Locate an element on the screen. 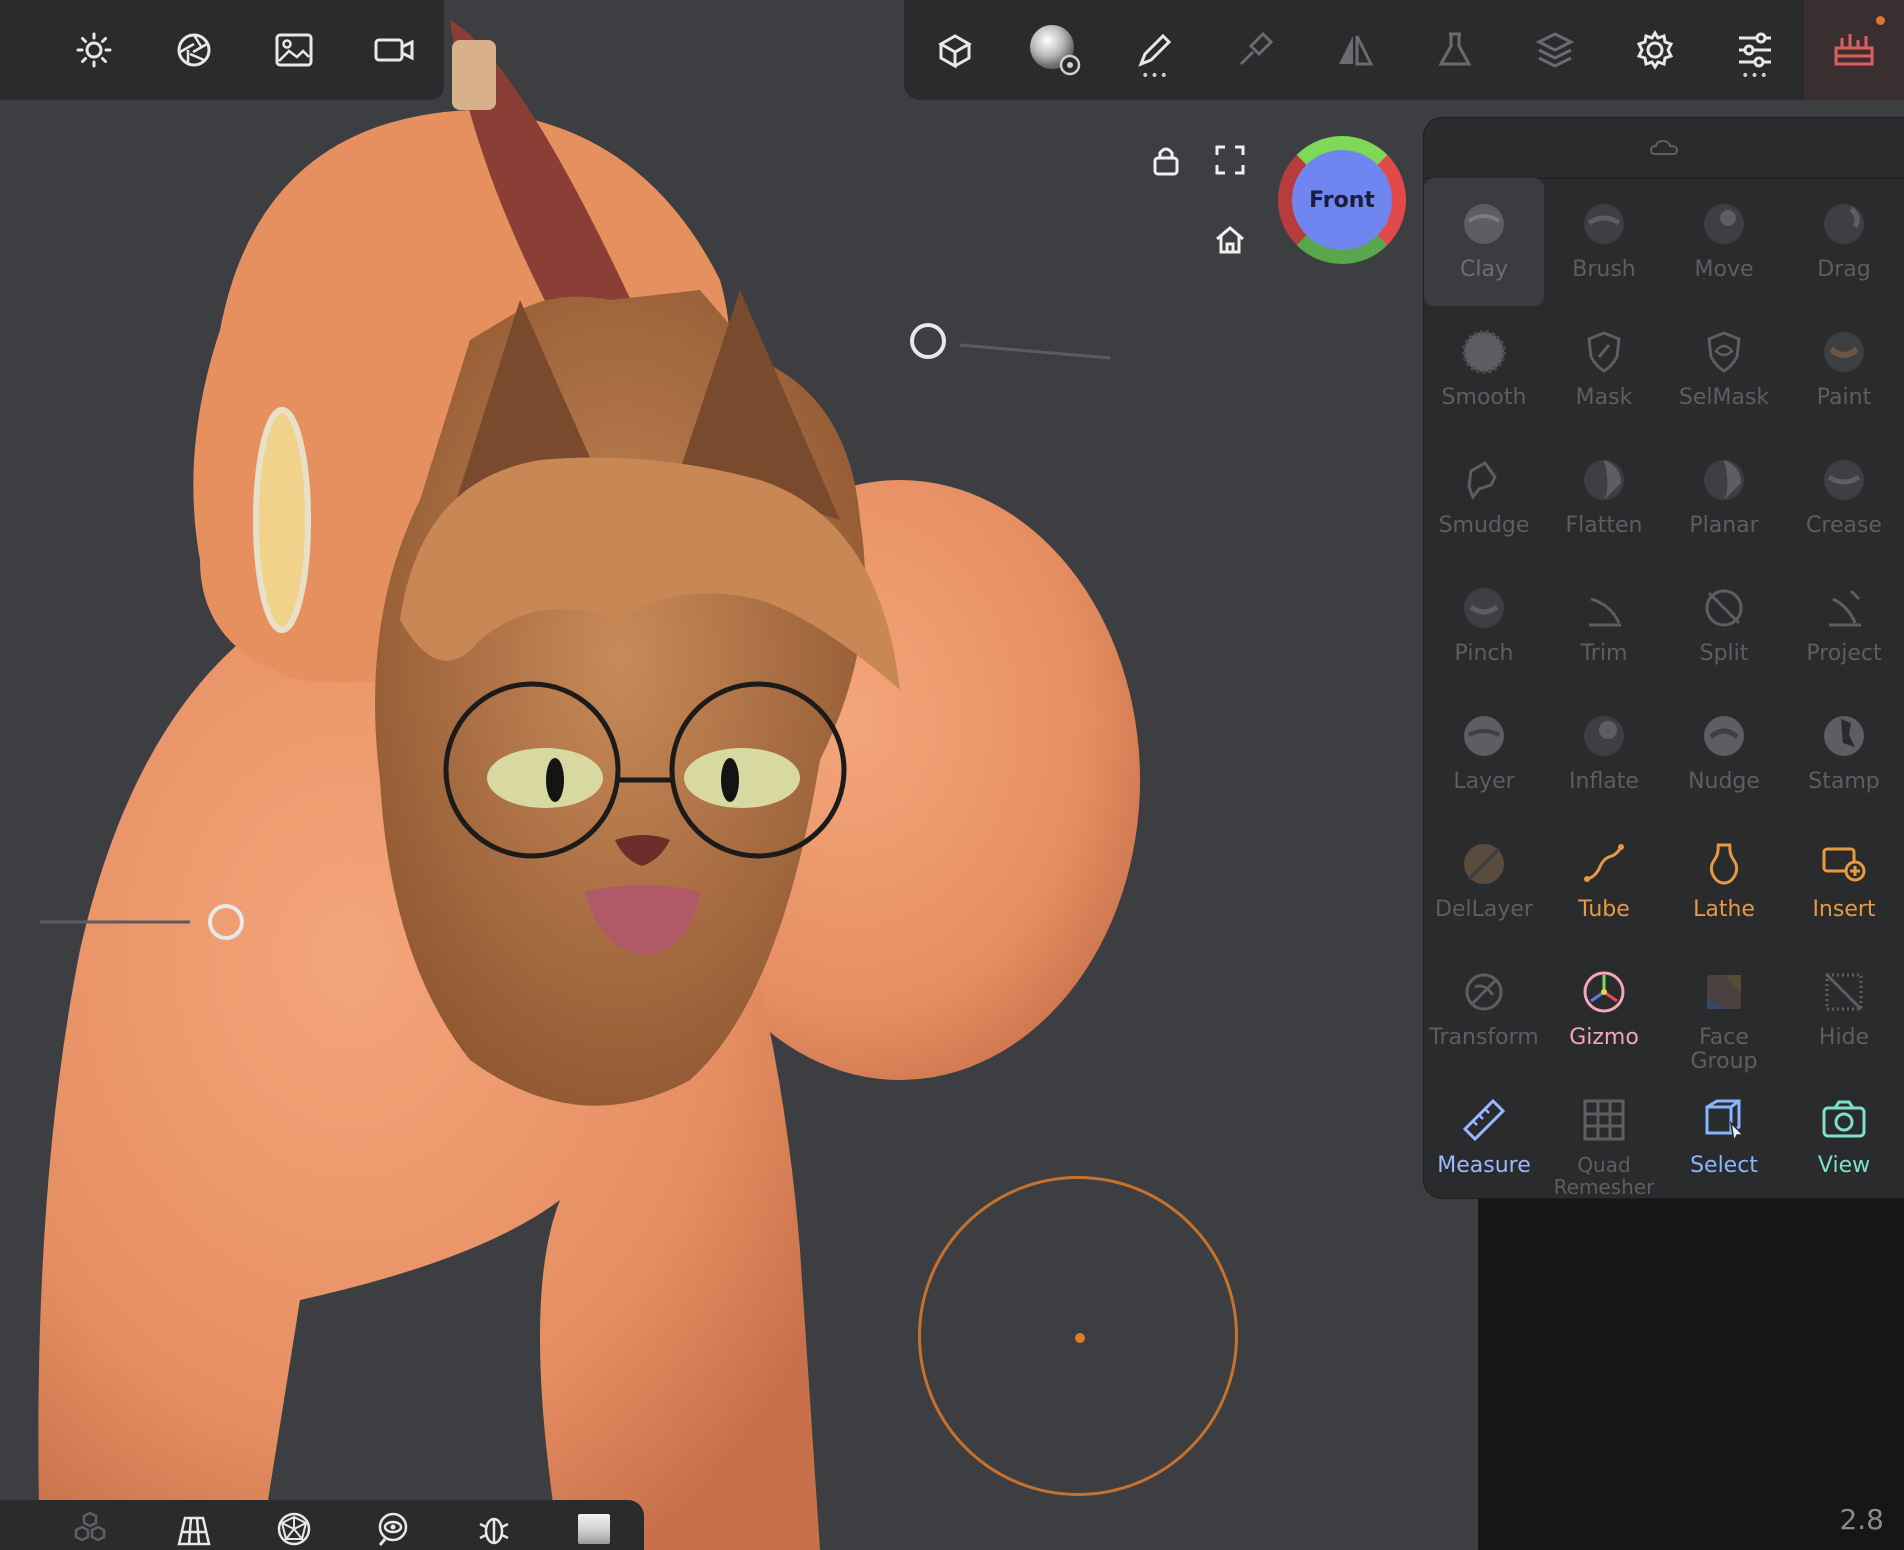  tool-layer: Layer is located at coordinates (1484, 754).